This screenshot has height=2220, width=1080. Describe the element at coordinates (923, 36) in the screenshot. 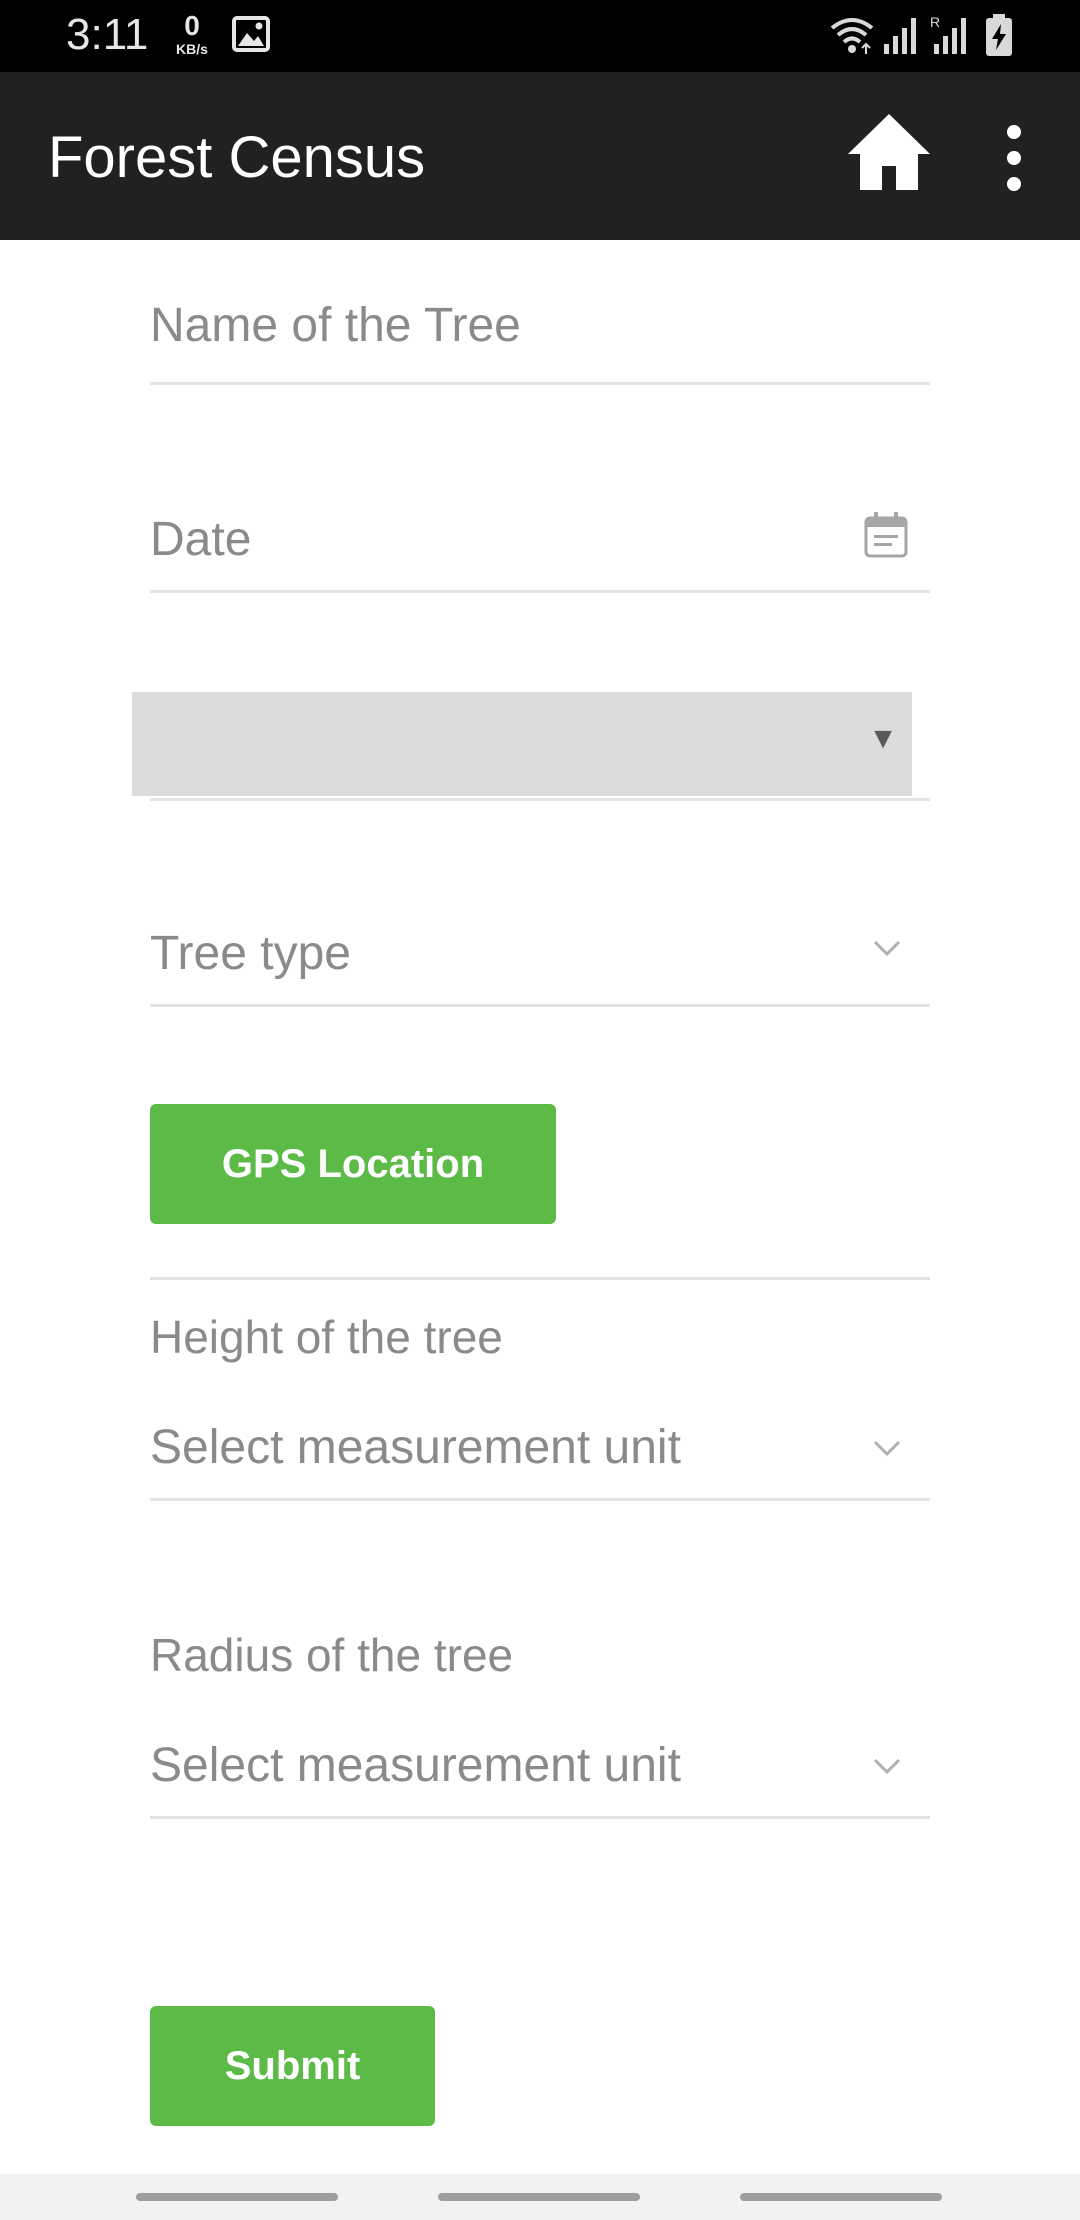

I see `status-icons: R` at that location.